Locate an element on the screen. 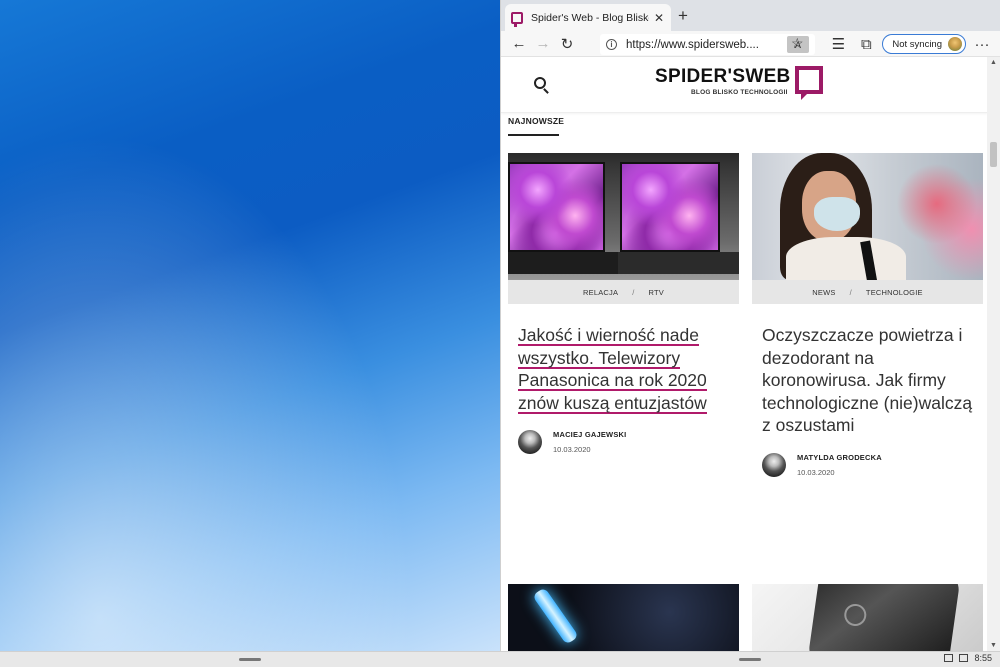 The height and width of the screenshot is (667, 1000). forward-arrow-icon: → is located at coordinates (543, 44).